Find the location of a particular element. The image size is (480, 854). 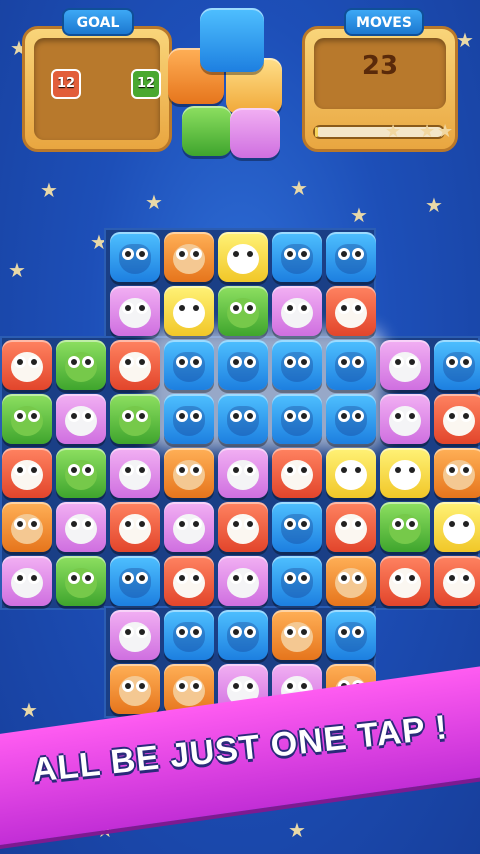

goal-item-frog: 12 is located at coordinates (146, 84).